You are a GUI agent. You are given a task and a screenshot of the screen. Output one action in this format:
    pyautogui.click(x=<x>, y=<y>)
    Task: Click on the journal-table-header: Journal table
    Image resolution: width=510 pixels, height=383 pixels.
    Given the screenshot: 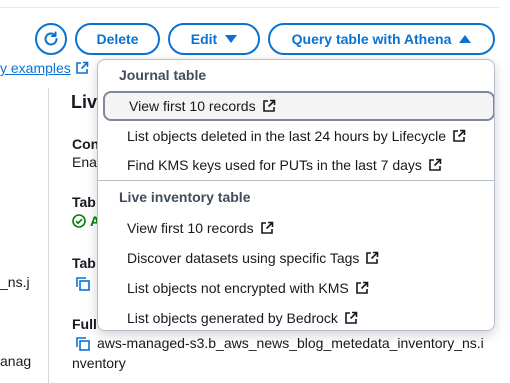 What is the action you would take?
    pyautogui.click(x=163, y=75)
    